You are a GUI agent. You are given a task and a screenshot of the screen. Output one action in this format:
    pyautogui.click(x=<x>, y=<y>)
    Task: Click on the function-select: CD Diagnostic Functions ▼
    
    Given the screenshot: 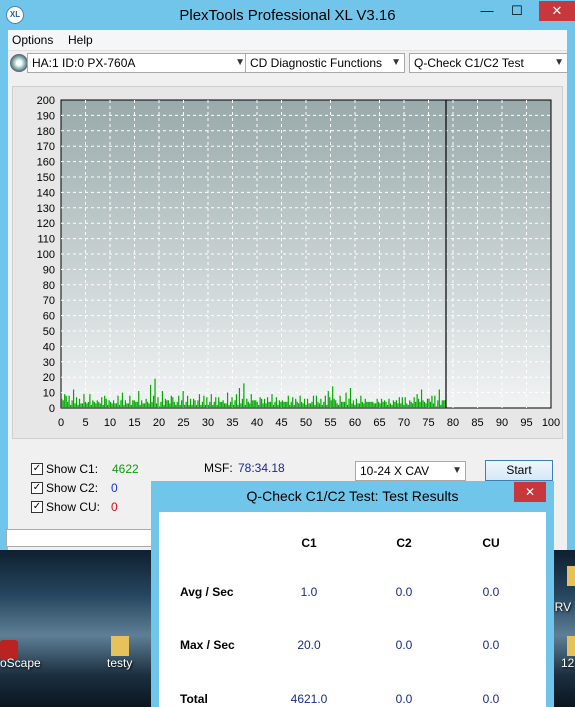 What is the action you would take?
    pyautogui.click(x=325, y=63)
    